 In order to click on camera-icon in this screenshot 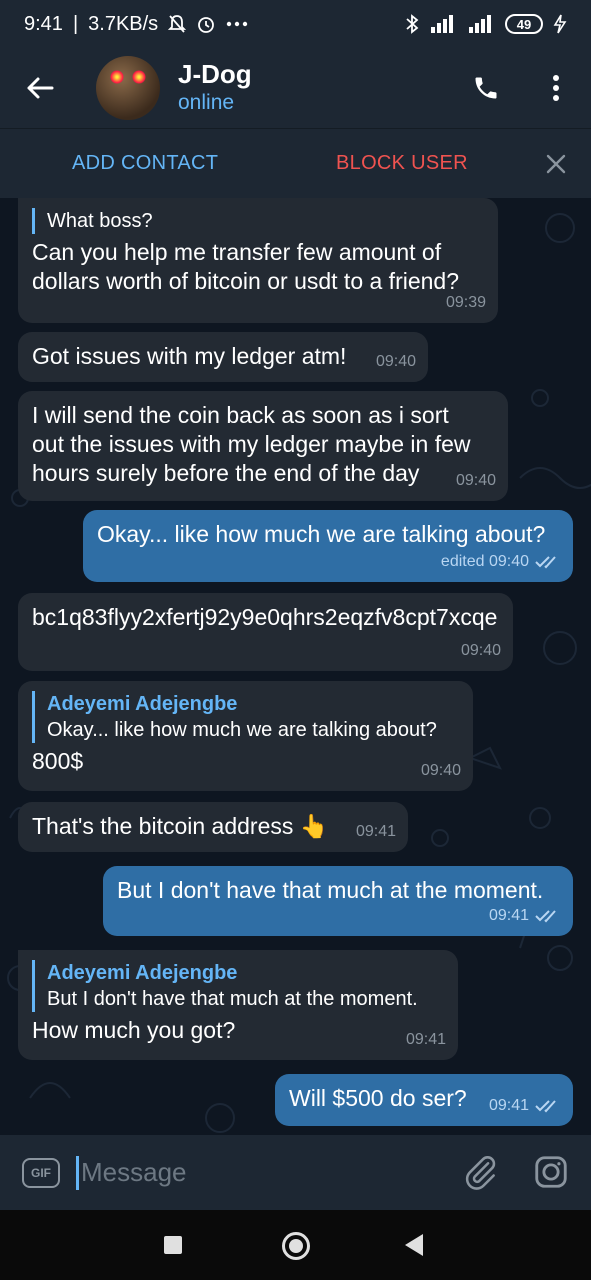, I will do `click(551, 1172)`.